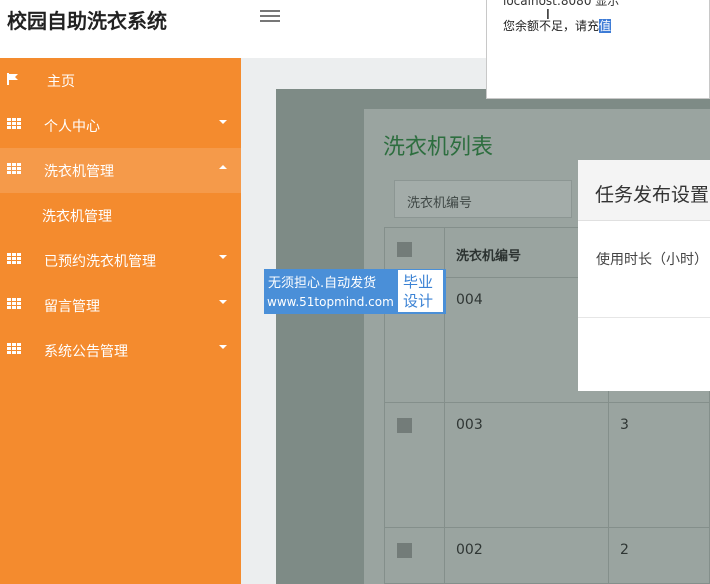  I want to click on alert-message: 您余额不足，请充值, so click(557, 25).